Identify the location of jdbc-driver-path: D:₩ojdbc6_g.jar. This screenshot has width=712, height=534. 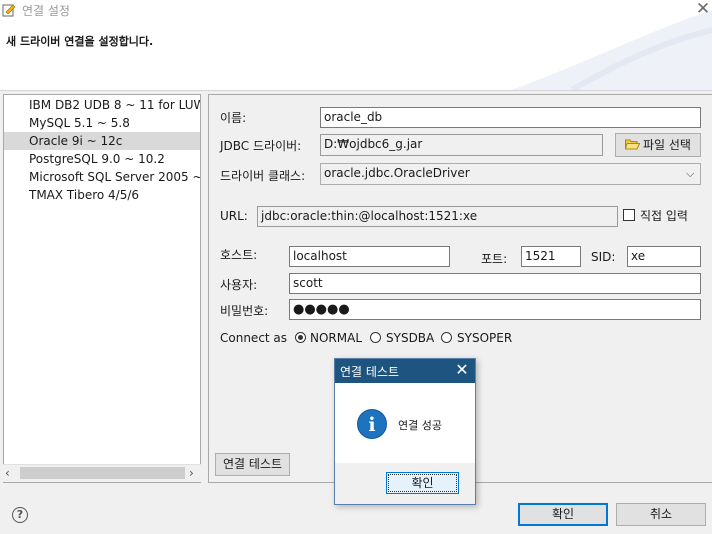
(461, 145).